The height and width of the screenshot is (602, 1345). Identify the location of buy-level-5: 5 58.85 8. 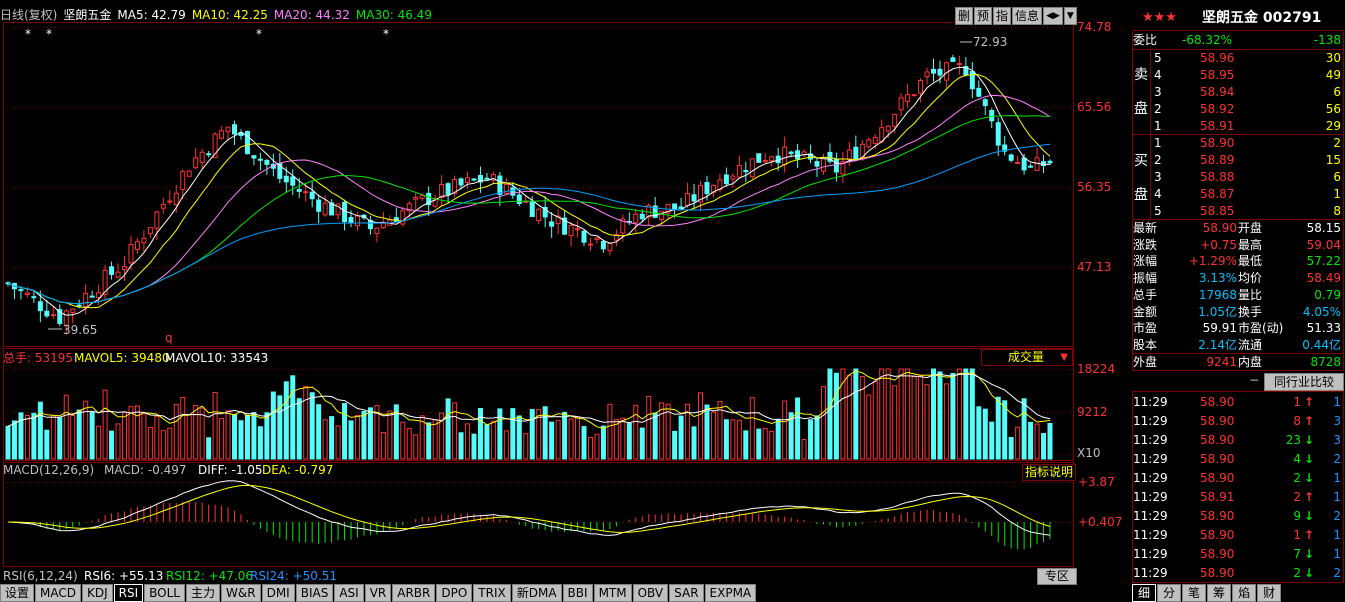
(1238, 211).